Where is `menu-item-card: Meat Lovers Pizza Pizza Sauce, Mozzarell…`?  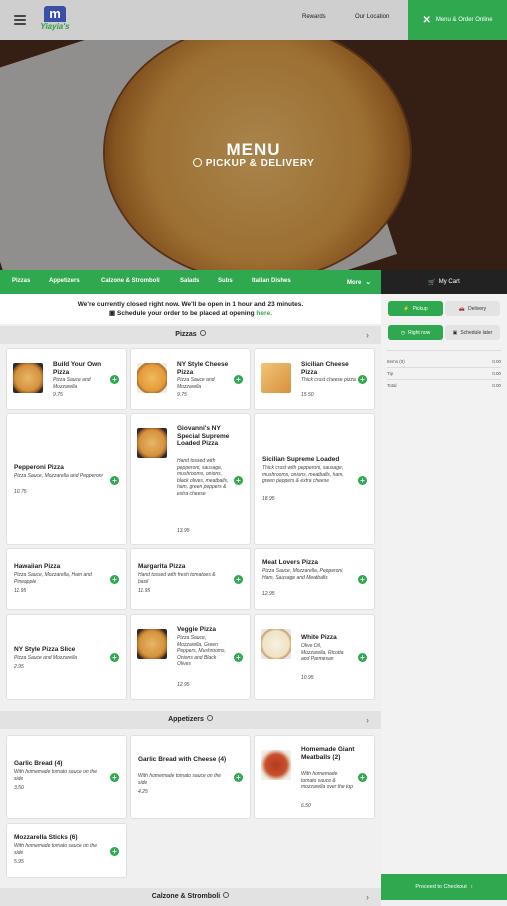 menu-item-card: Meat Lovers Pizza Pizza Sauce, Mozzarell… is located at coordinates (314, 579).